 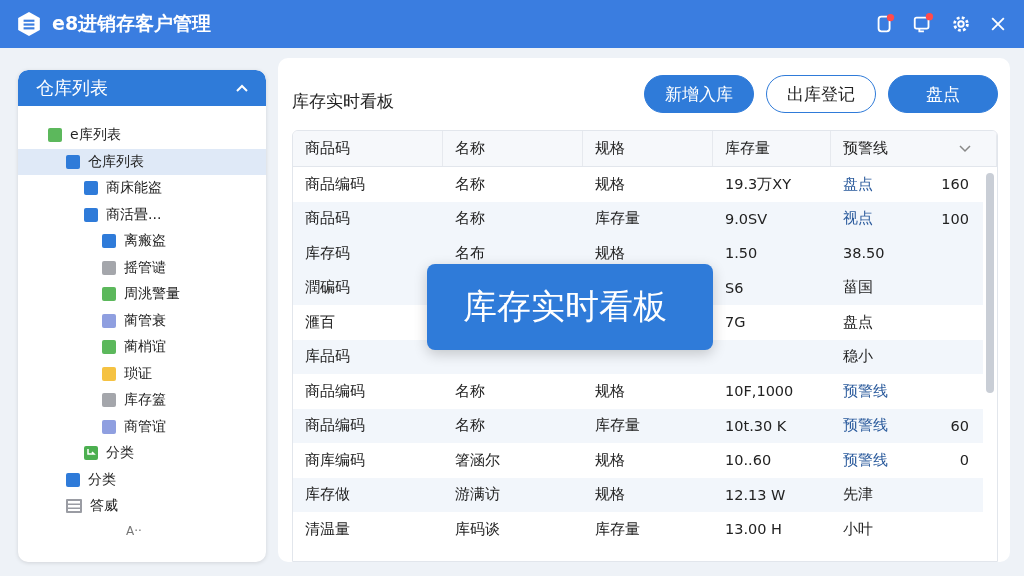 I want to click on message-icon, so click(x=923, y=24).